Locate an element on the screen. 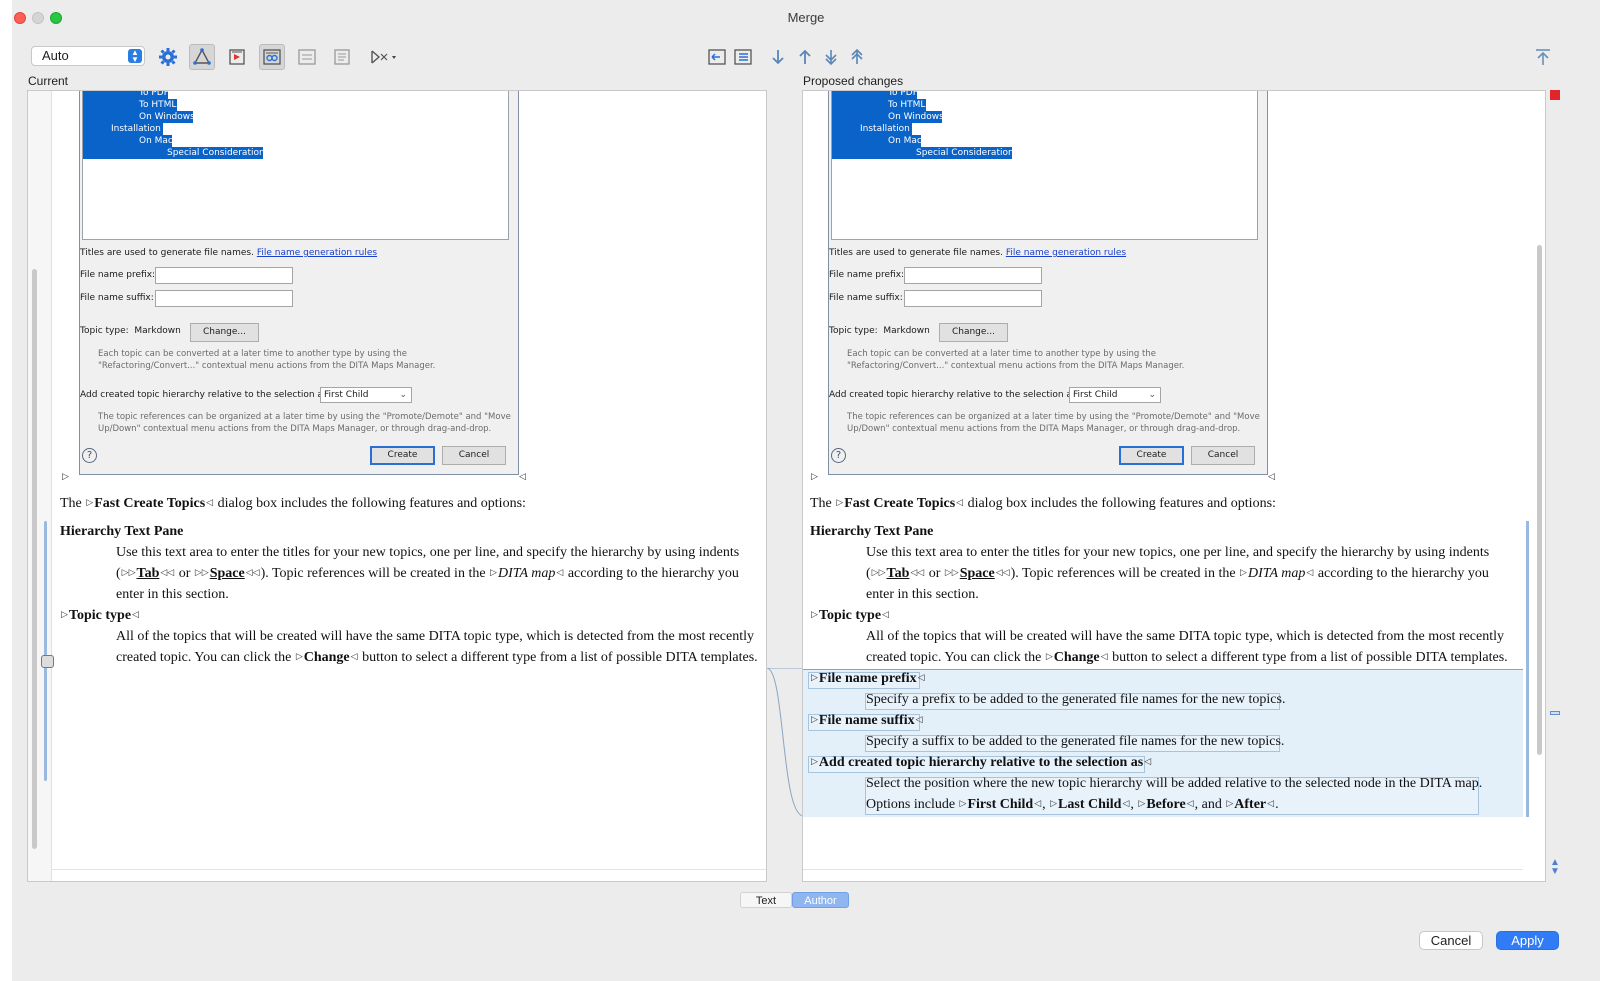 Image resolution: width=1600 pixels, height=981 pixels. list-button is located at coordinates (743, 57).